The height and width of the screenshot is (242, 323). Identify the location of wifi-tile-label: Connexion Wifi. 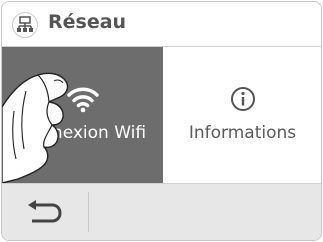
(82, 133).